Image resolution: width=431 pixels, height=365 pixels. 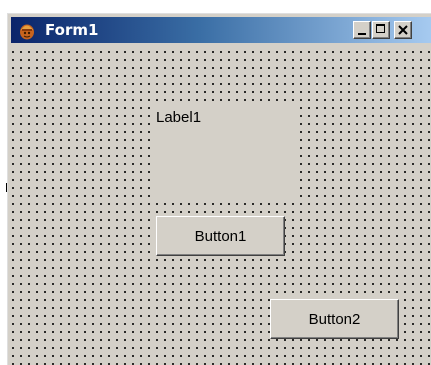 What do you see at coordinates (27, 32) in the screenshot?
I see `app-icon` at bounding box center [27, 32].